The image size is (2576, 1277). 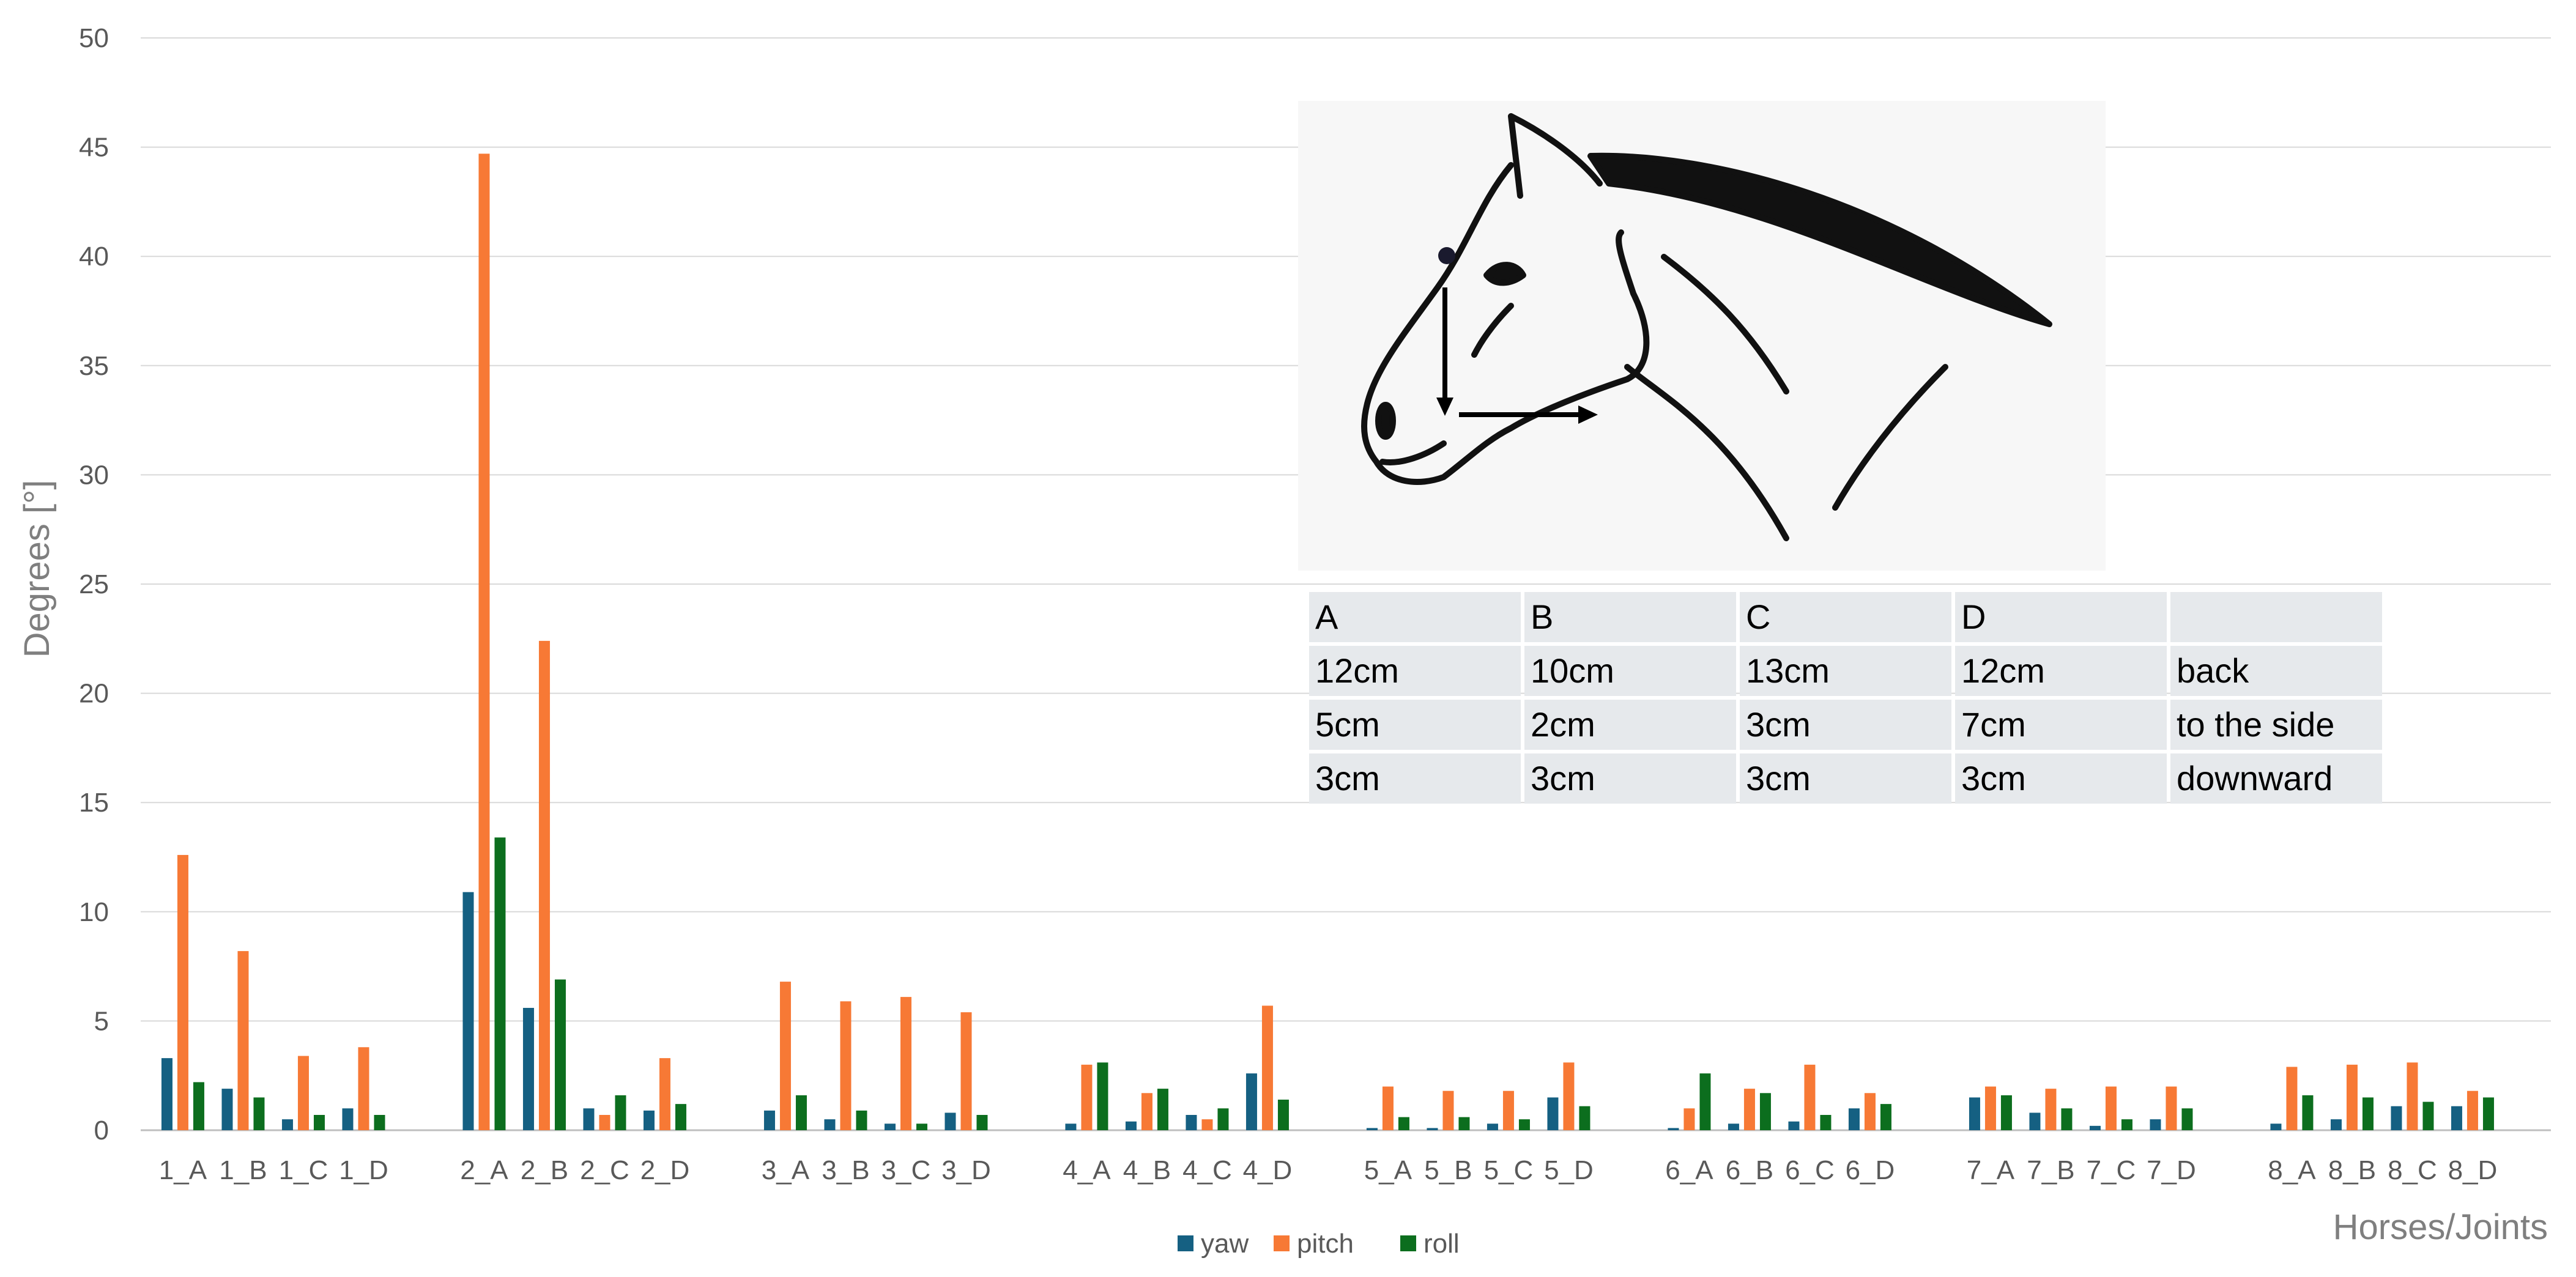 What do you see at coordinates (1347, 724) in the screenshot?
I see `table-cell: 5cm` at bounding box center [1347, 724].